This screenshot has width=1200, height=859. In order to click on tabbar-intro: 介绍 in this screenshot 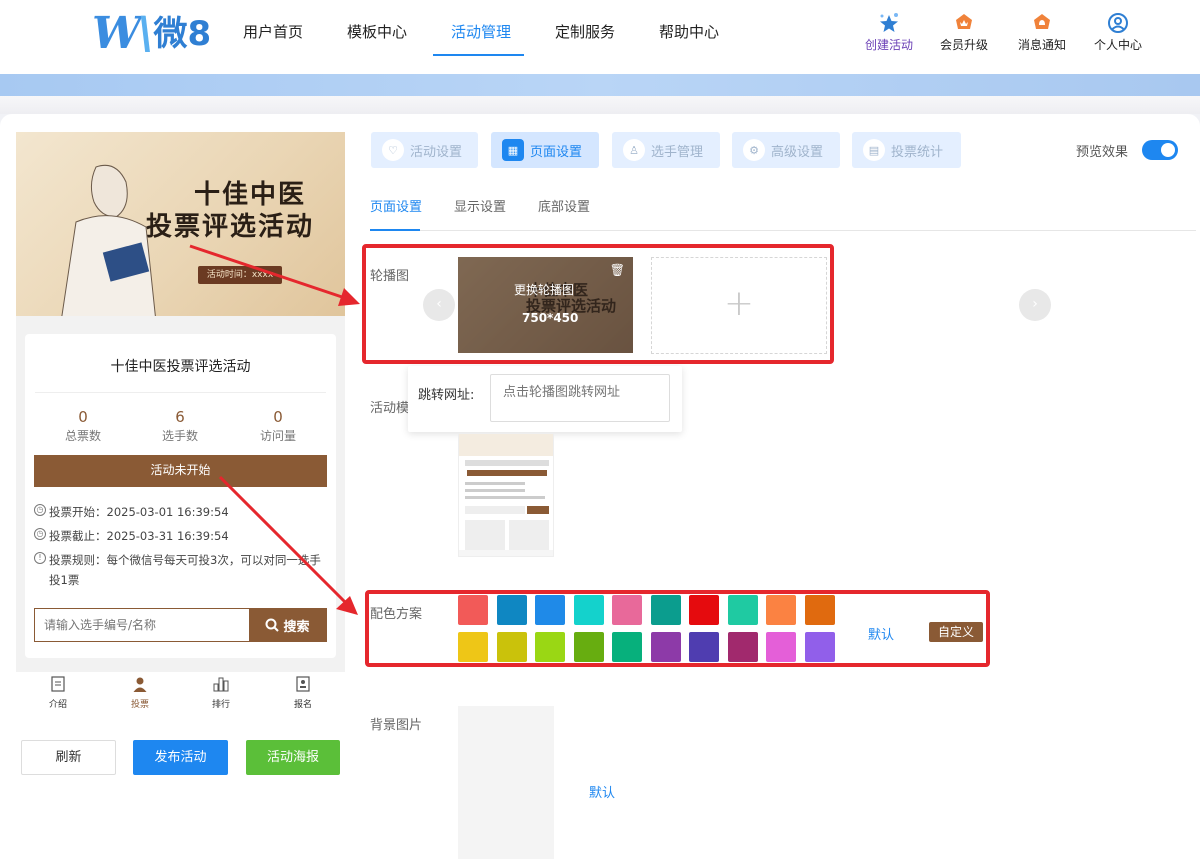, I will do `click(58, 693)`.